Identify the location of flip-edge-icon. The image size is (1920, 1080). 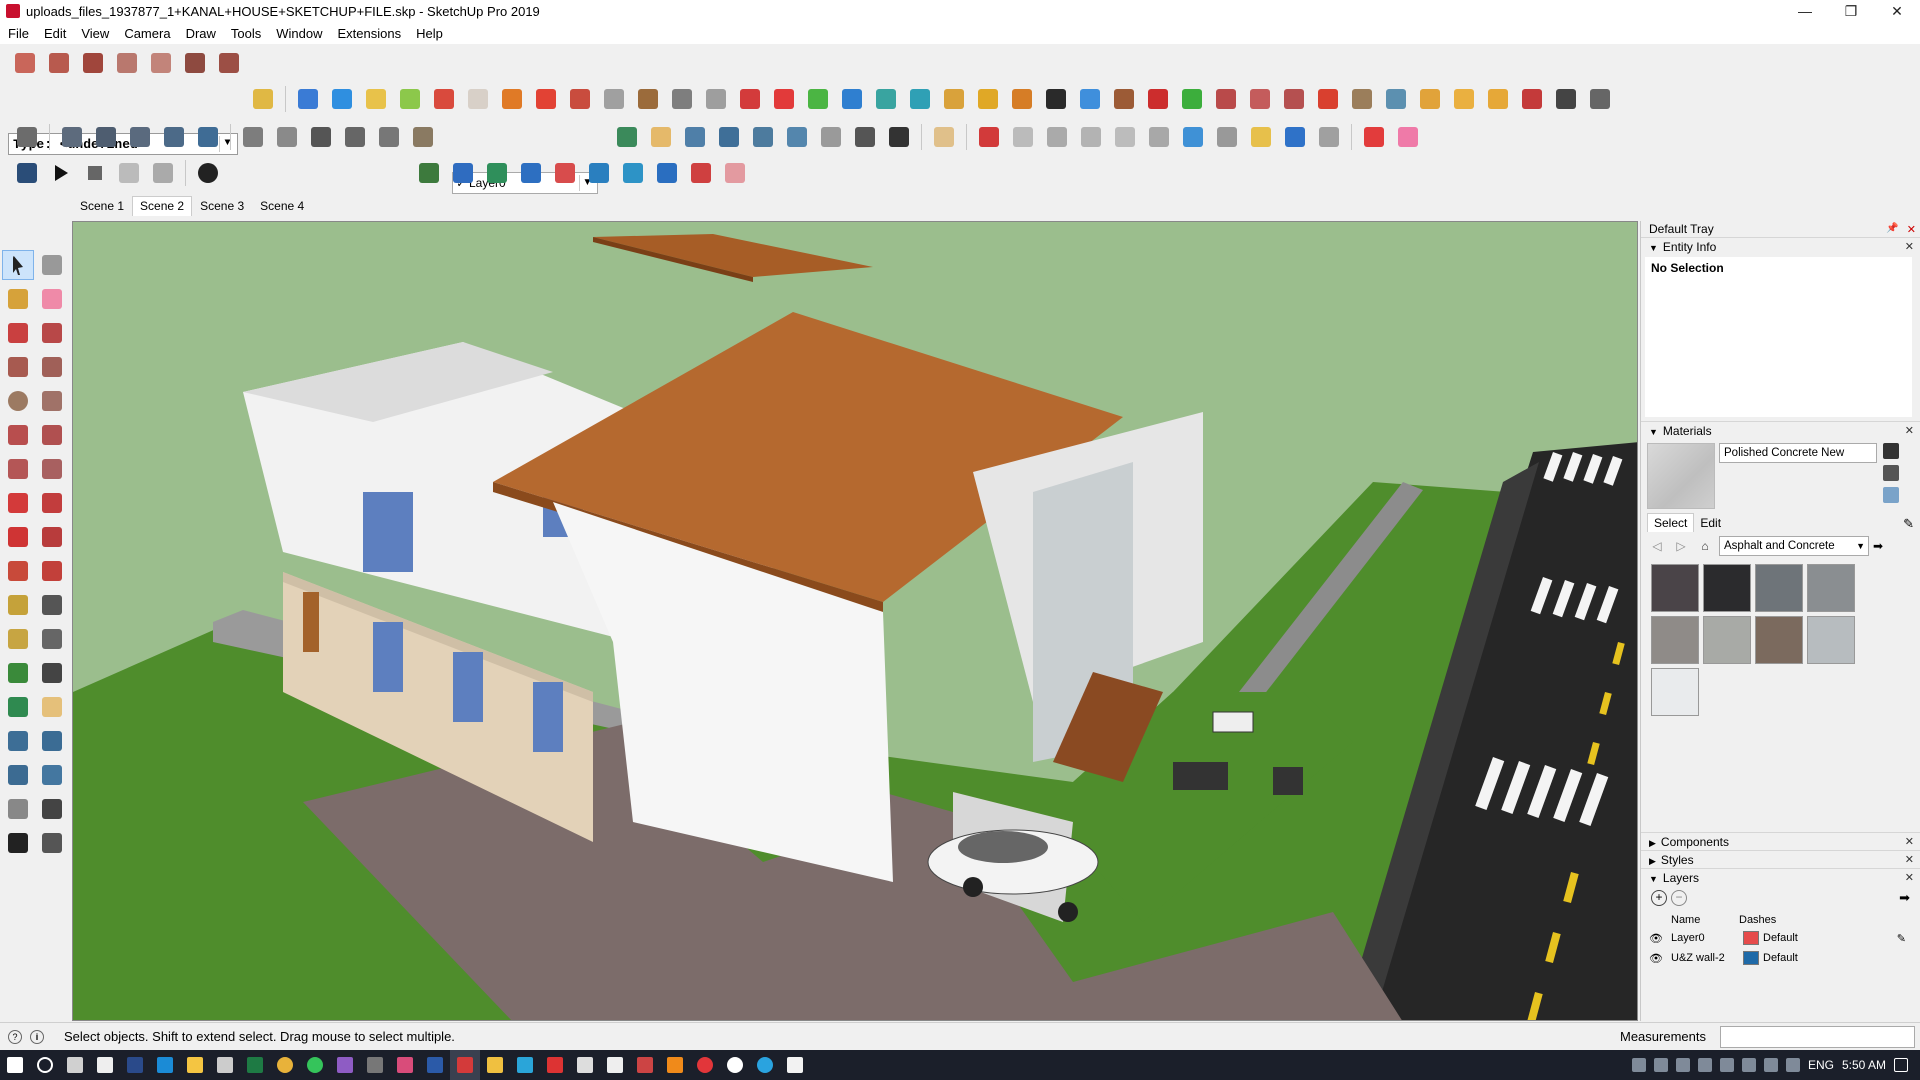
(512, 99).